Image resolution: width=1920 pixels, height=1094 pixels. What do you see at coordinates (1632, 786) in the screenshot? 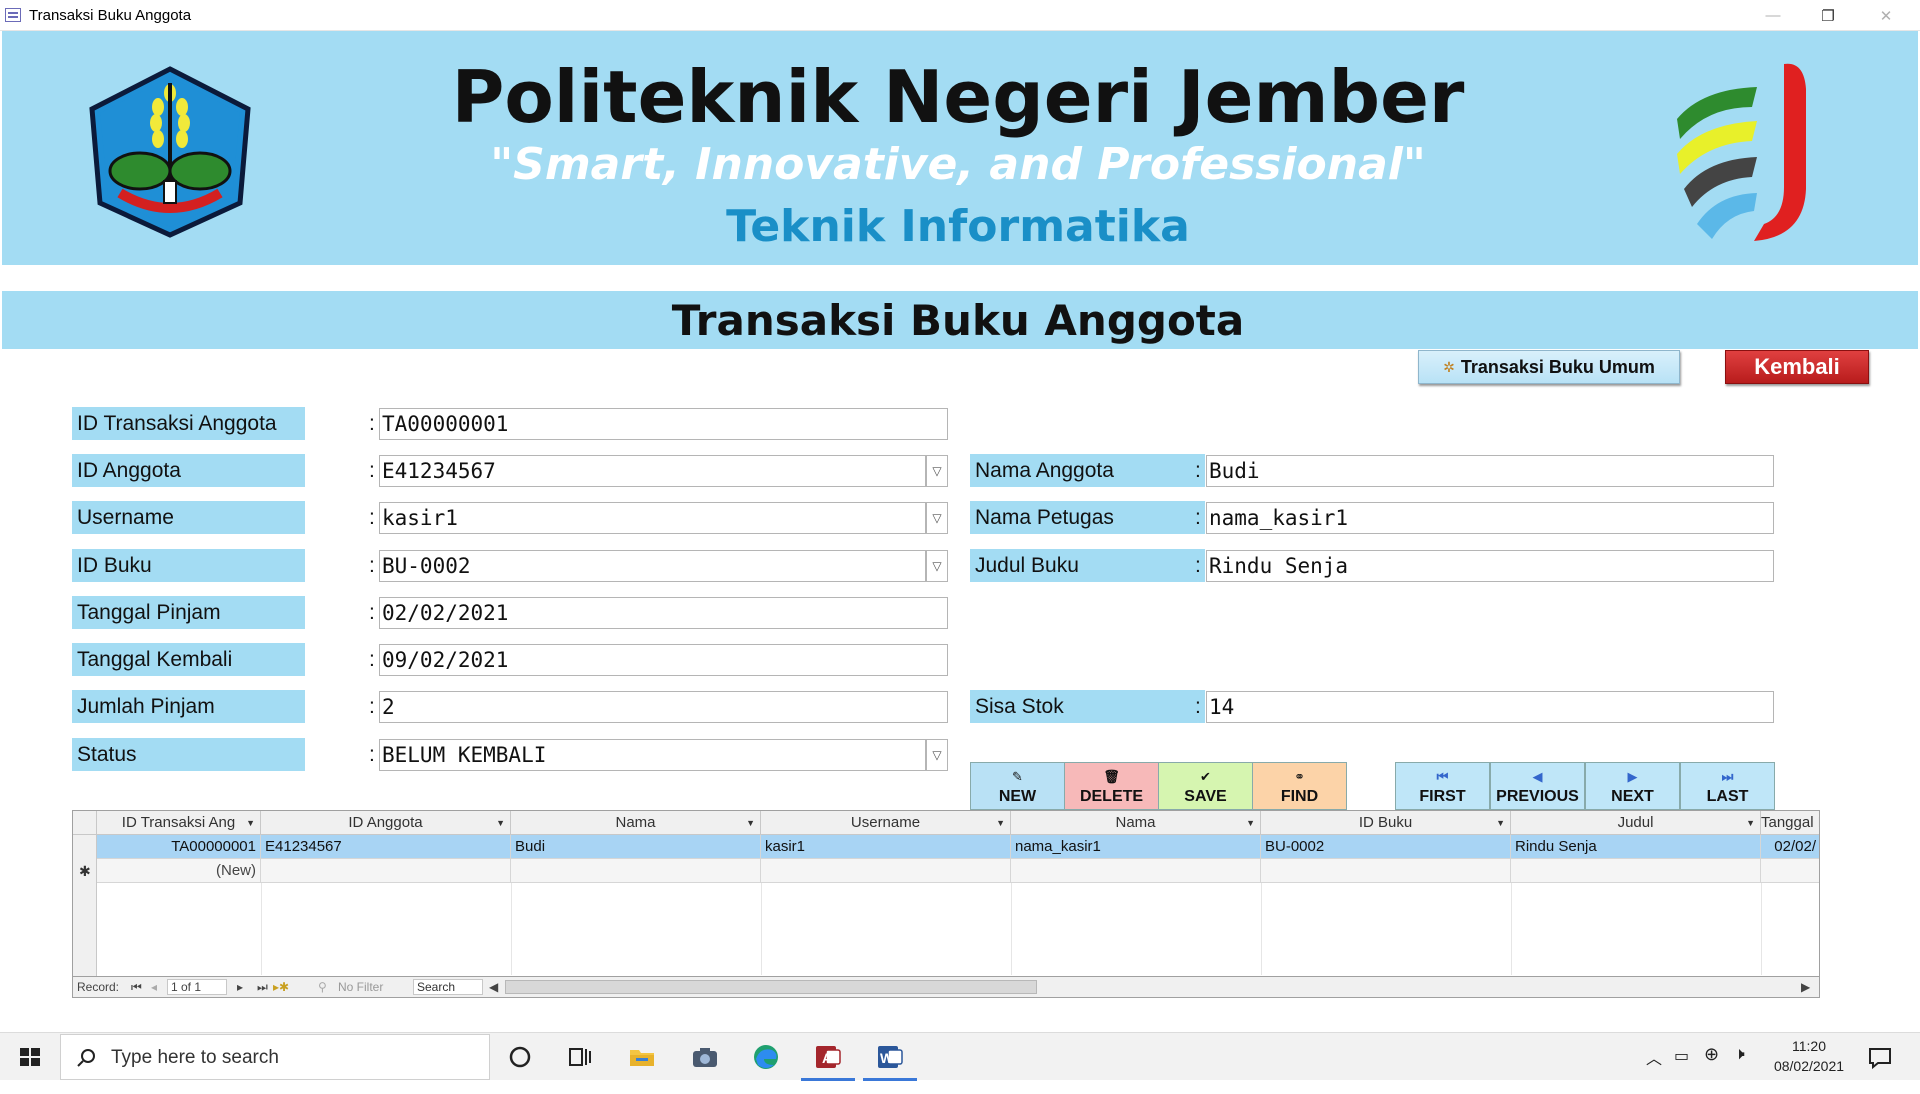
I see `next-record-button: ▶ NEXT` at bounding box center [1632, 786].